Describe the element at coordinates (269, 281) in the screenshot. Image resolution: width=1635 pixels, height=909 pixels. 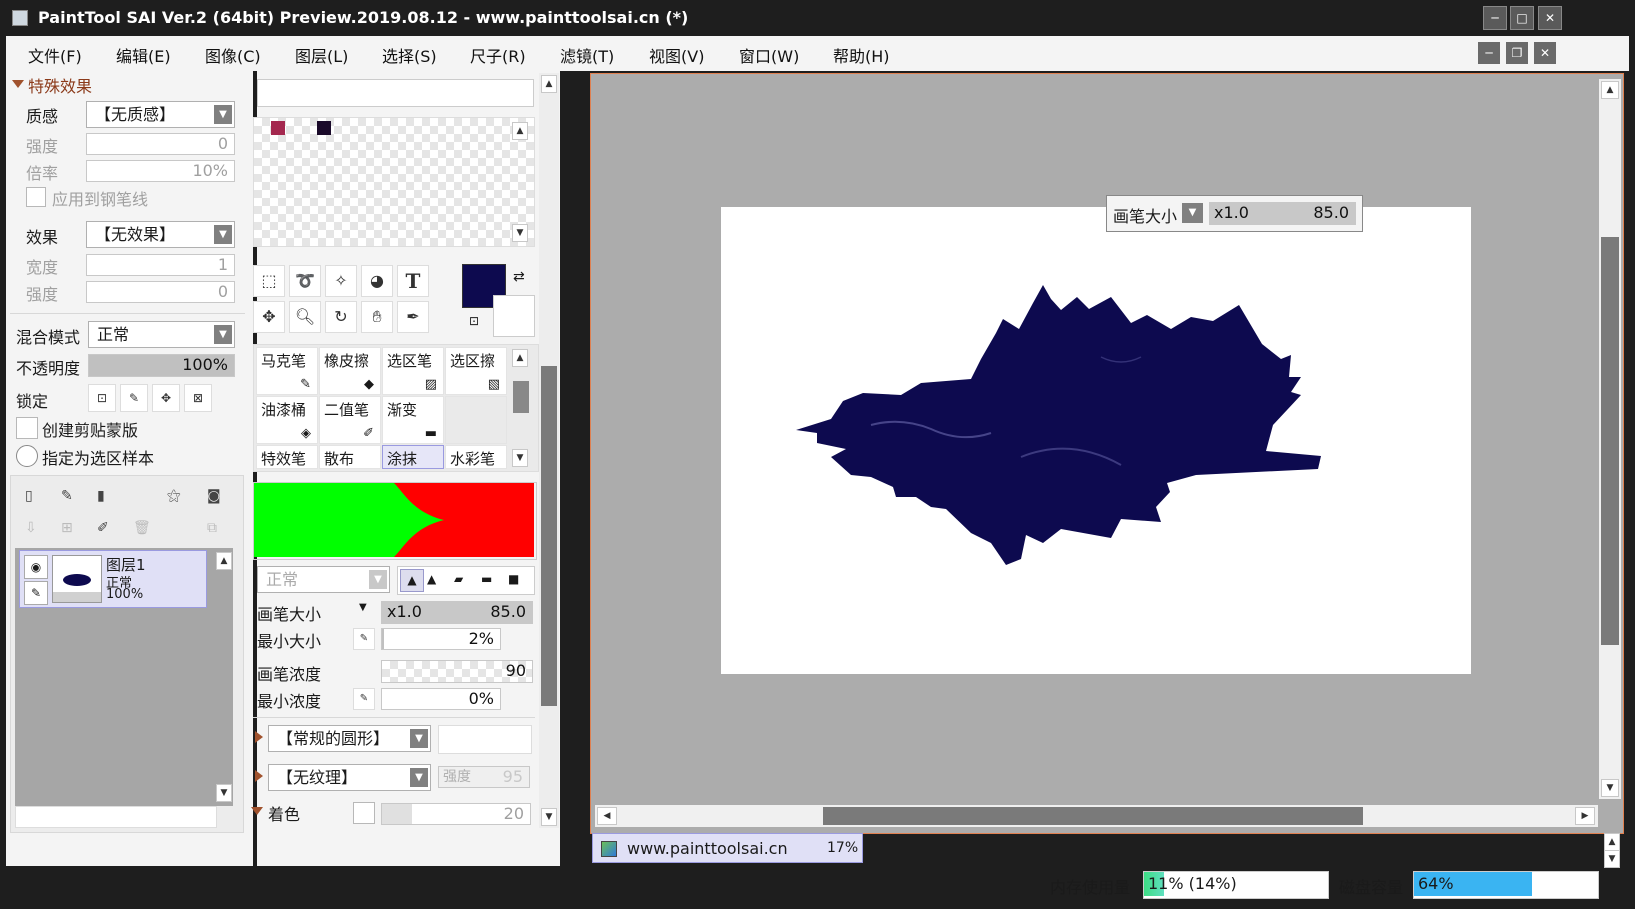
I see `rect-select-icon: ⬚` at that location.